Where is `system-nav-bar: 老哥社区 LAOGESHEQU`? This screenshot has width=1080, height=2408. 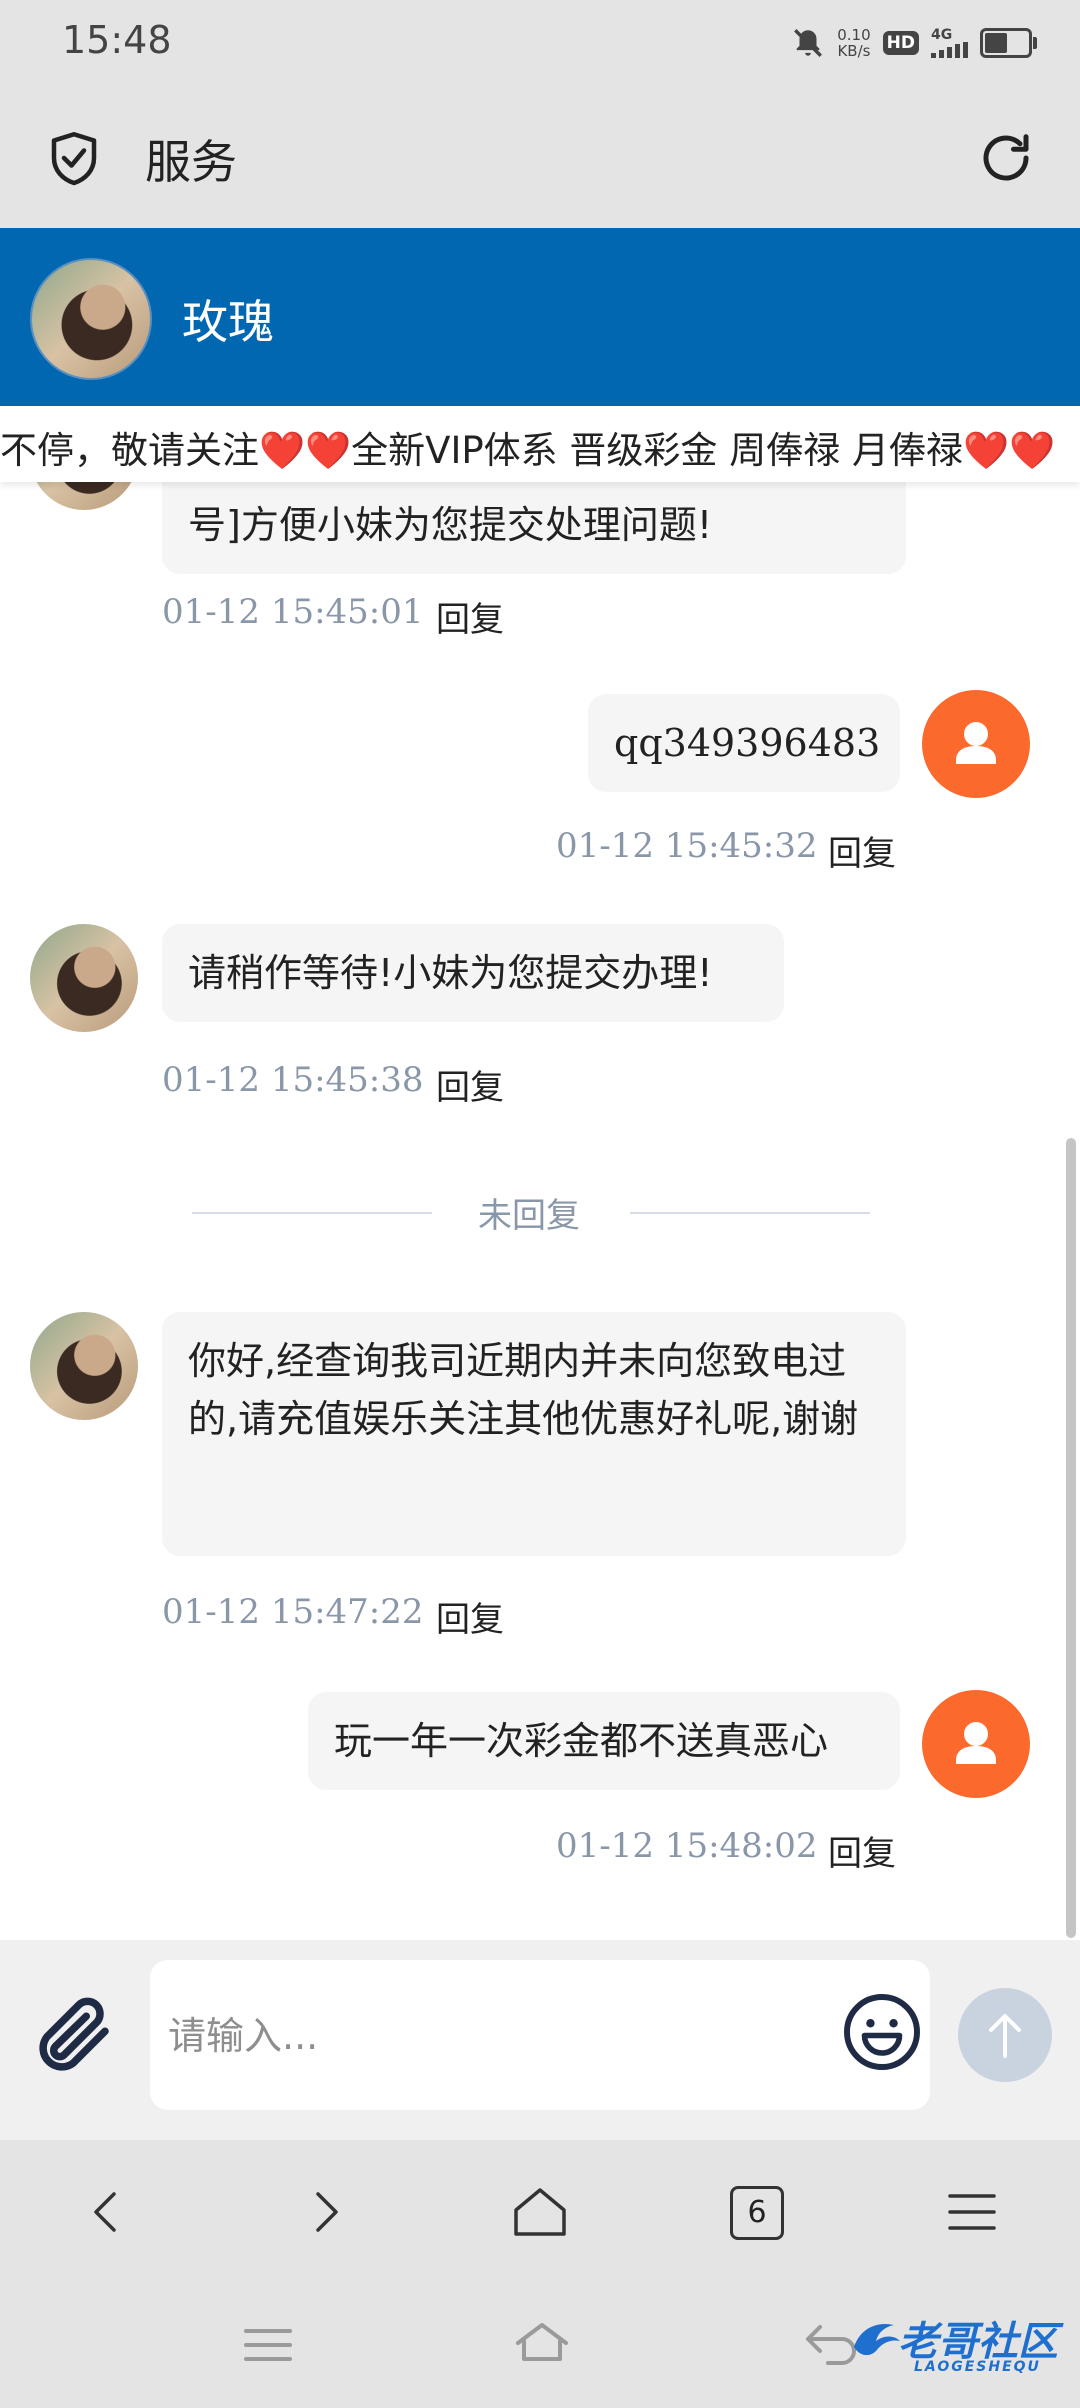
system-nav-bar: 老哥社区 LAOGESHEQU is located at coordinates (540, 2346).